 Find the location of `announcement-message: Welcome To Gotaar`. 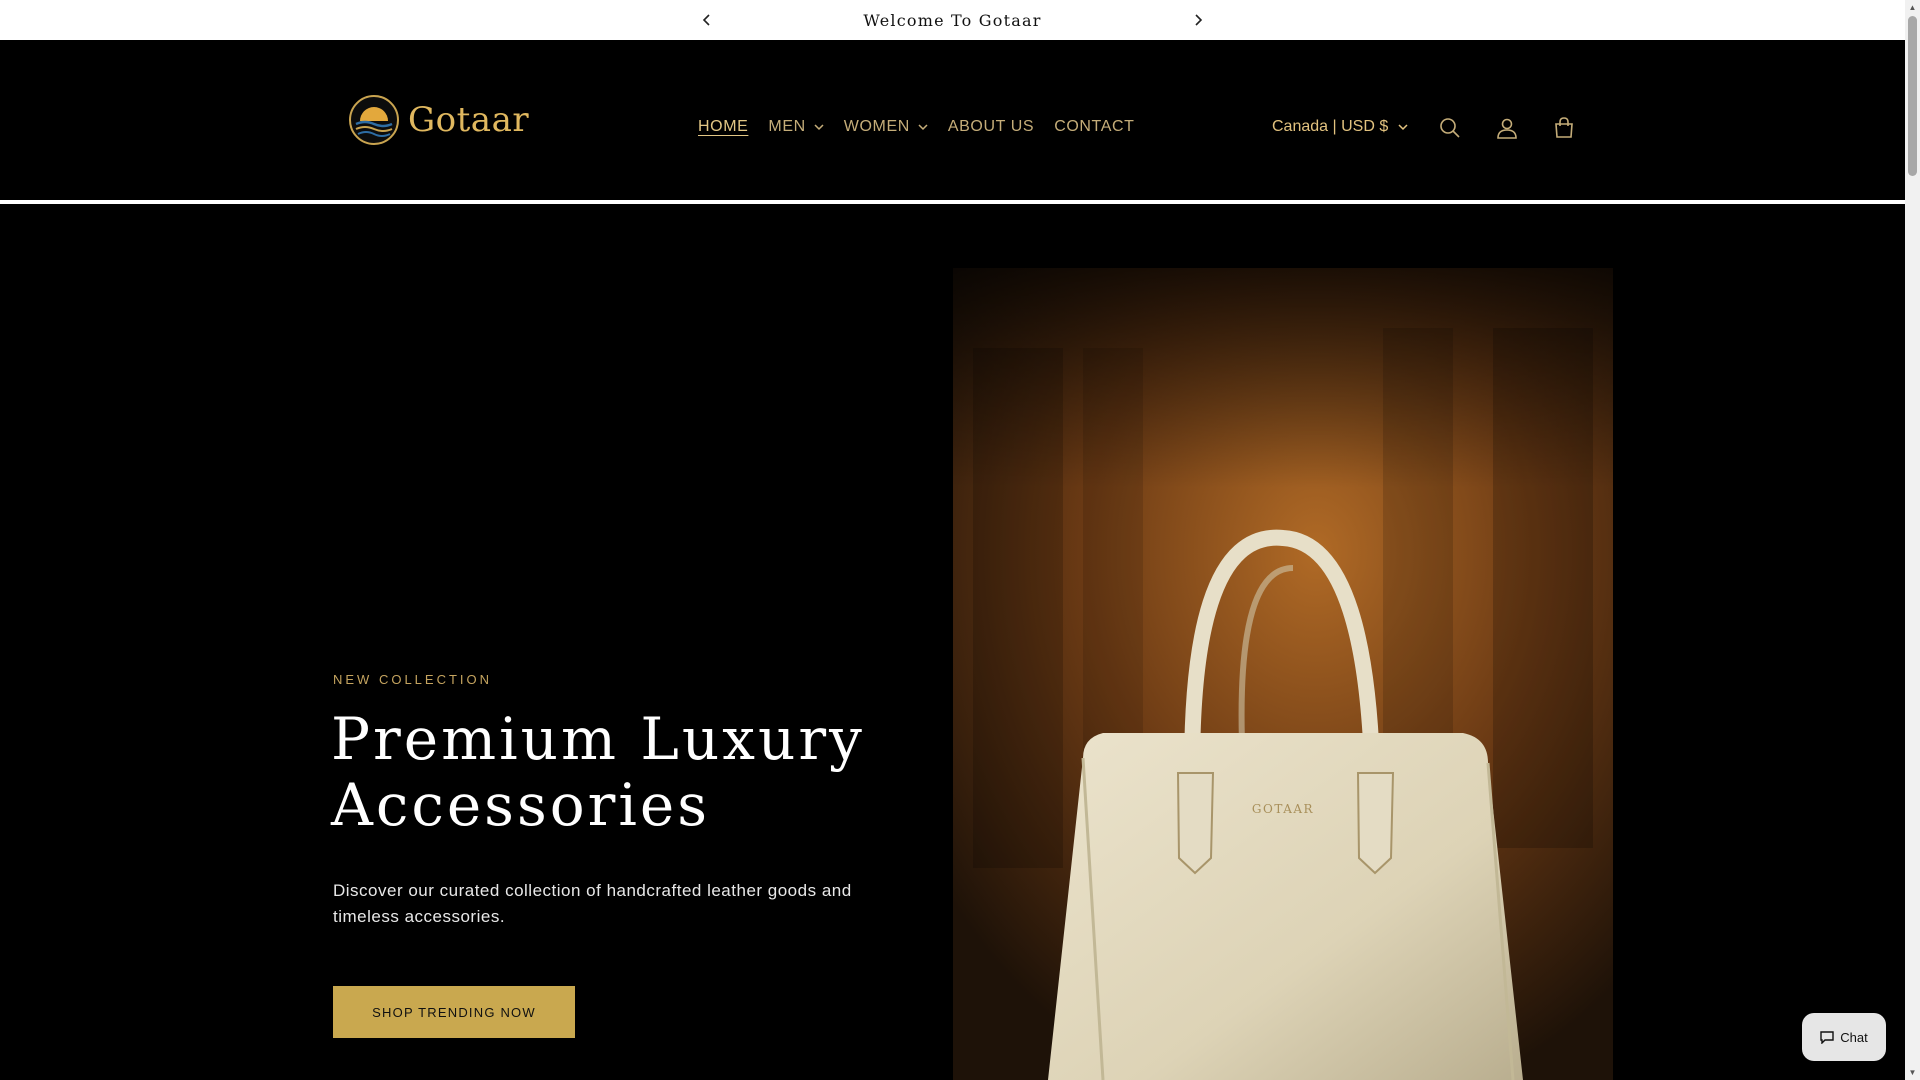

announcement-message: Welcome To Gotaar is located at coordinates (952, 20).